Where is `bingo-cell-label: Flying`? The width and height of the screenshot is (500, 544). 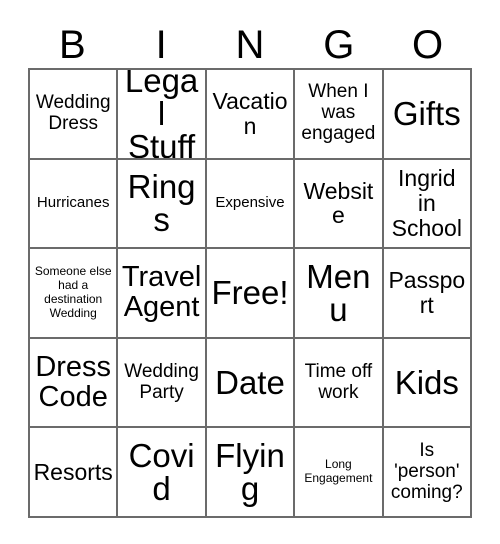 bingo-cell-label: Flying is located at coordinates (250, 472).